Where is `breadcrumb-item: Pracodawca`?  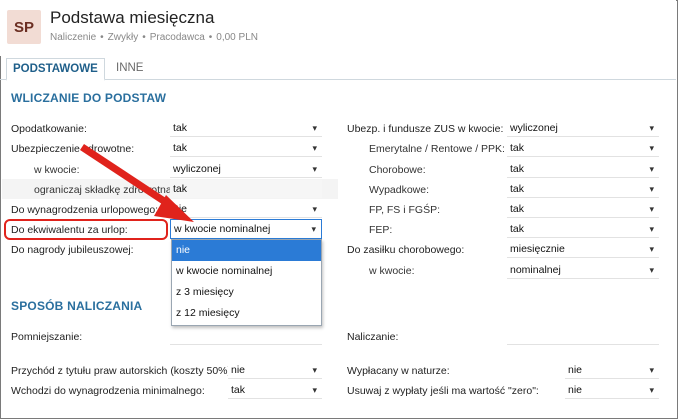
breadcrumb-item: Pracodawca is located at coordinates (177, 37).